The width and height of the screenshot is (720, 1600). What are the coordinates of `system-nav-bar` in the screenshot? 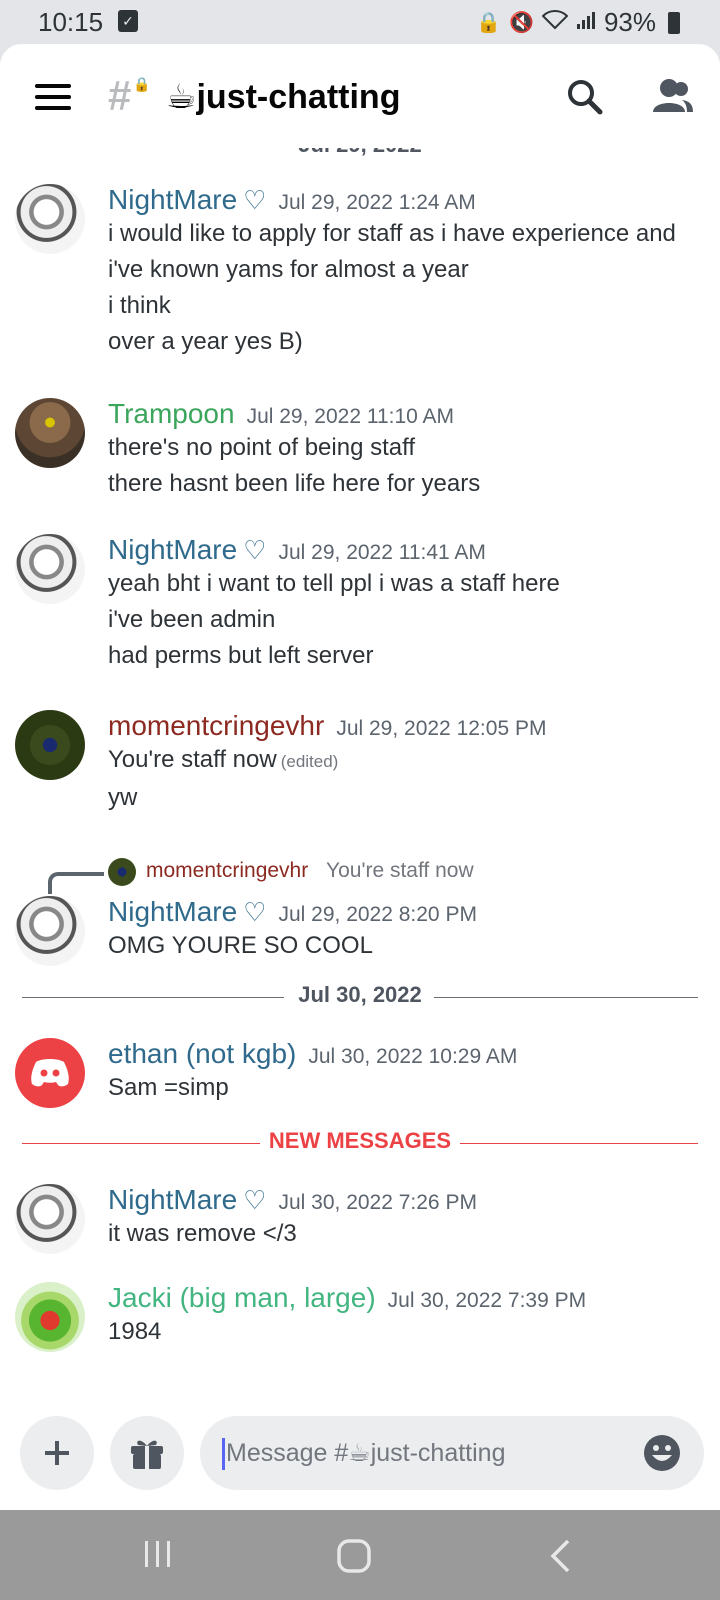 It's located at (360, 1555).